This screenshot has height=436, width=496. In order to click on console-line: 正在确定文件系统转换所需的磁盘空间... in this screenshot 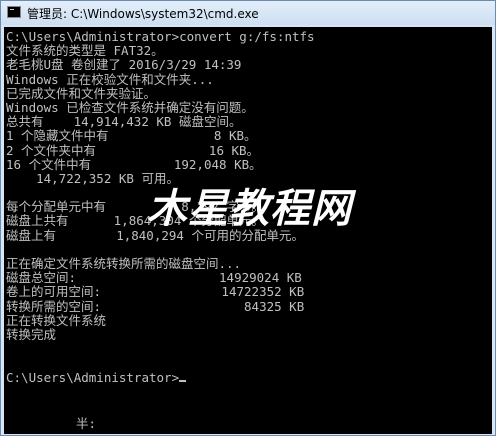, I will do `click(124, 263)`.